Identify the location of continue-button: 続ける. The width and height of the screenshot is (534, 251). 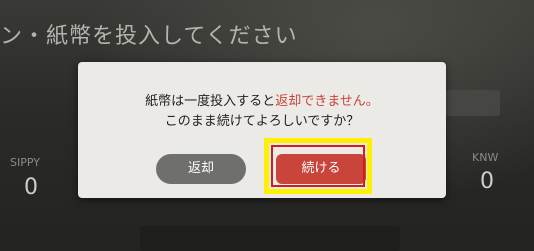
(321, 169).